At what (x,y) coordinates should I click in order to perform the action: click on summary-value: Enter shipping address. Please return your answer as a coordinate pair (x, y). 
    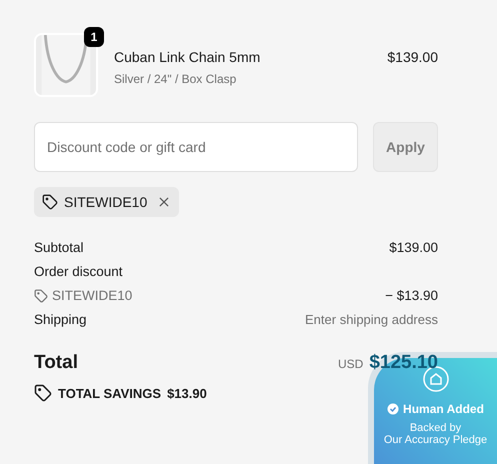
    Looking at the image, I should click on (371, 320).